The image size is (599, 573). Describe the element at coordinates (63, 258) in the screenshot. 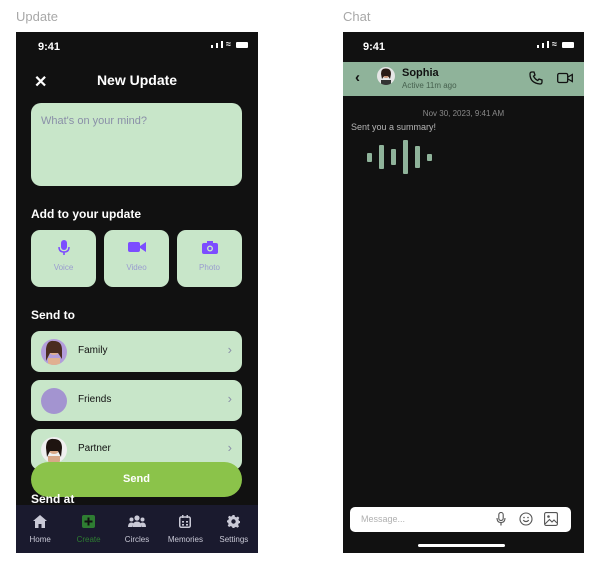

I see `voice-button: Voice` at that location.